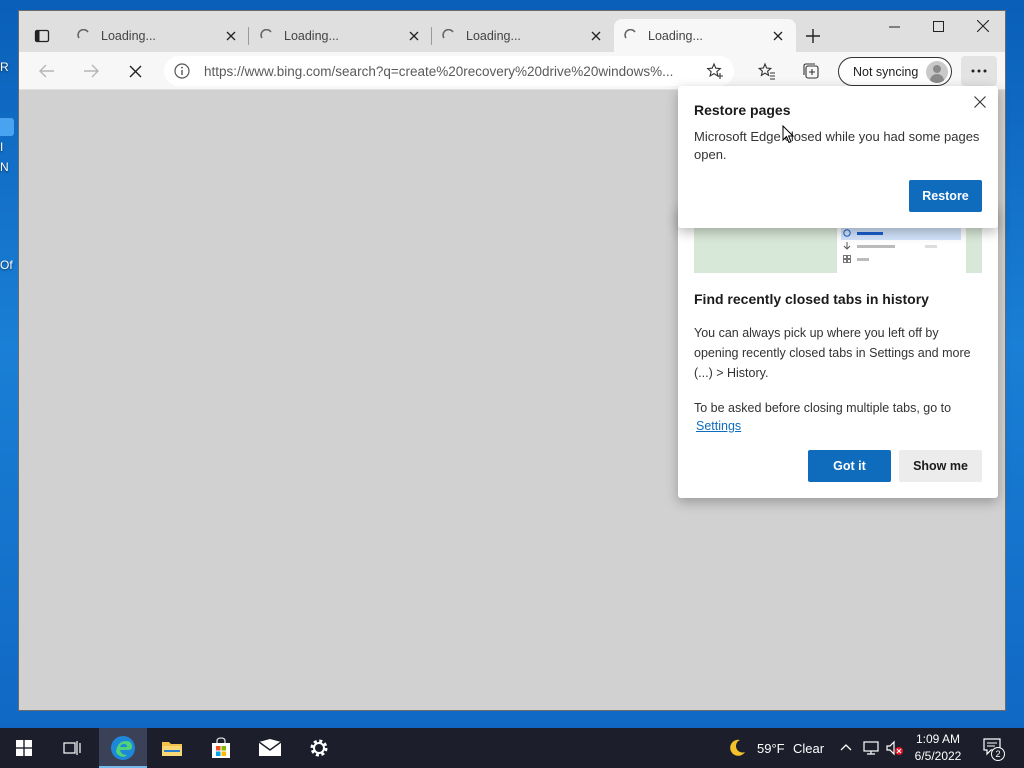  I want to click on taskbar-mail-button, so click(270, 748).